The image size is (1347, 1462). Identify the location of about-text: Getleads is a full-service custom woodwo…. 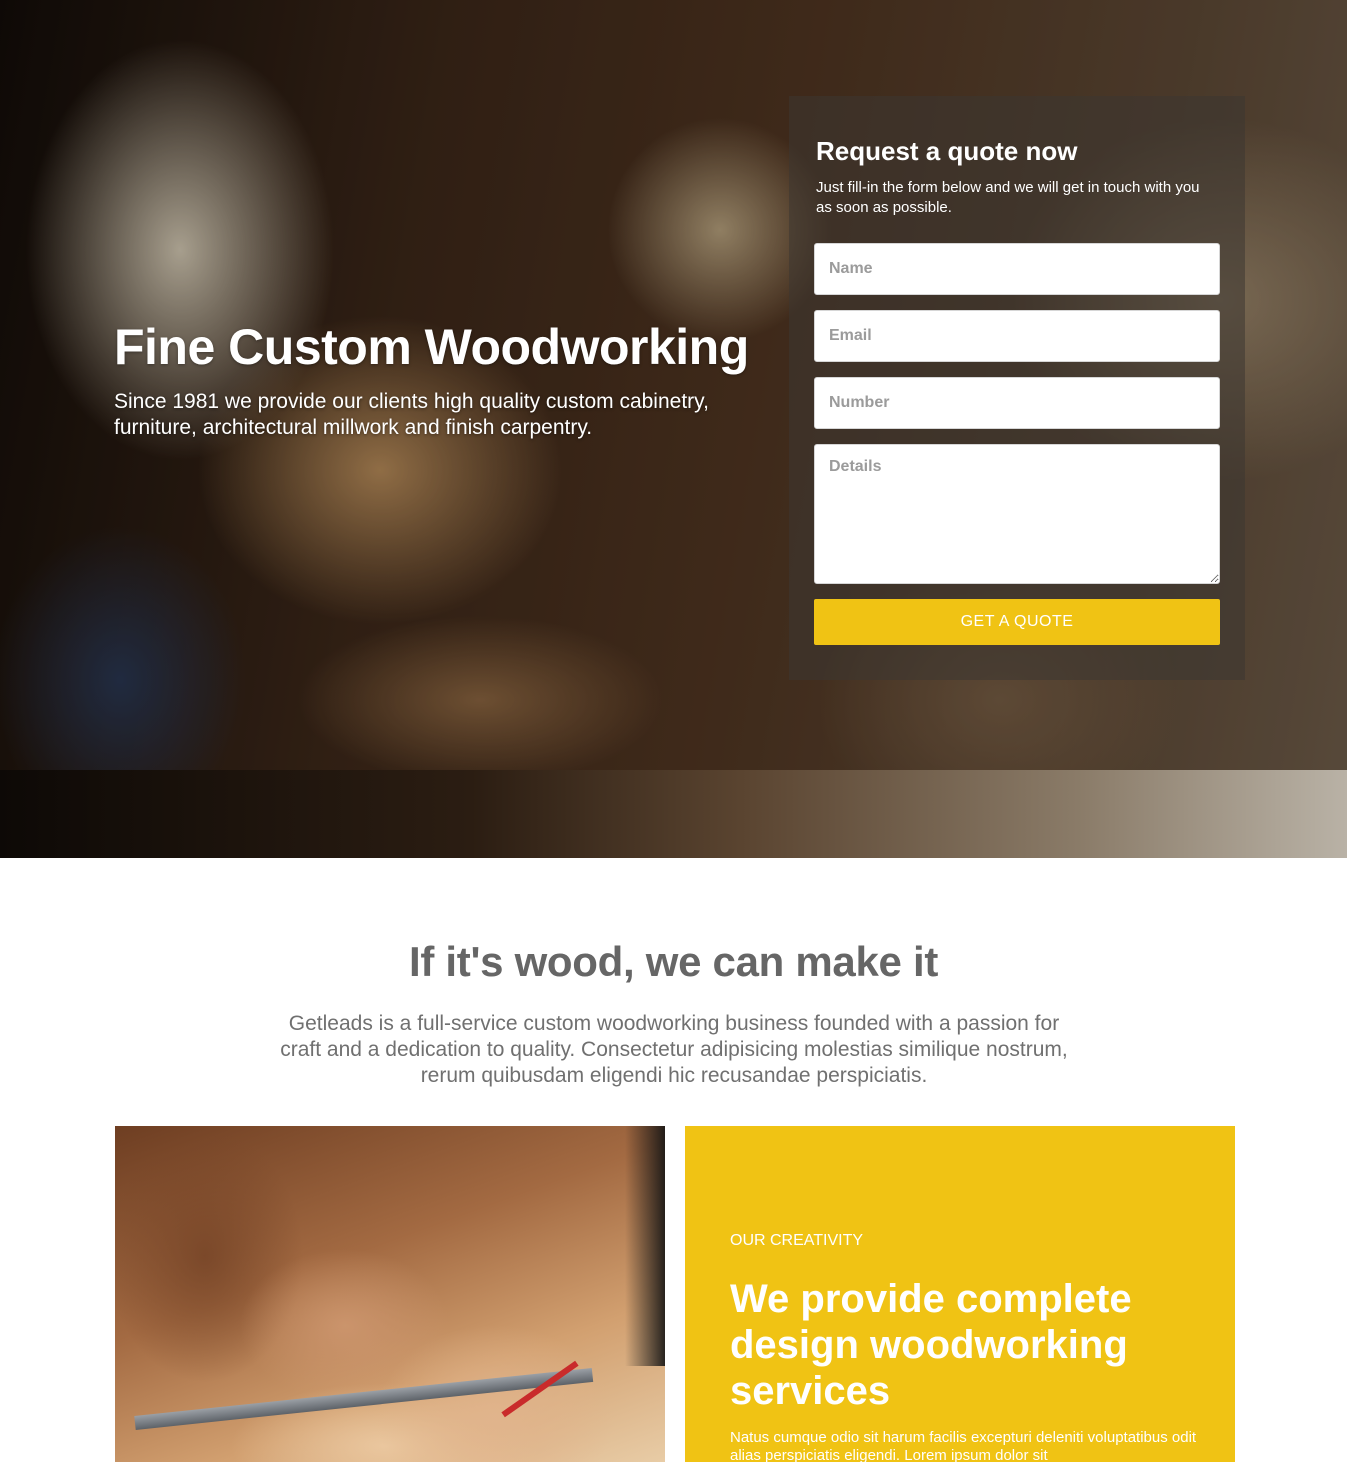
(674, 1049).